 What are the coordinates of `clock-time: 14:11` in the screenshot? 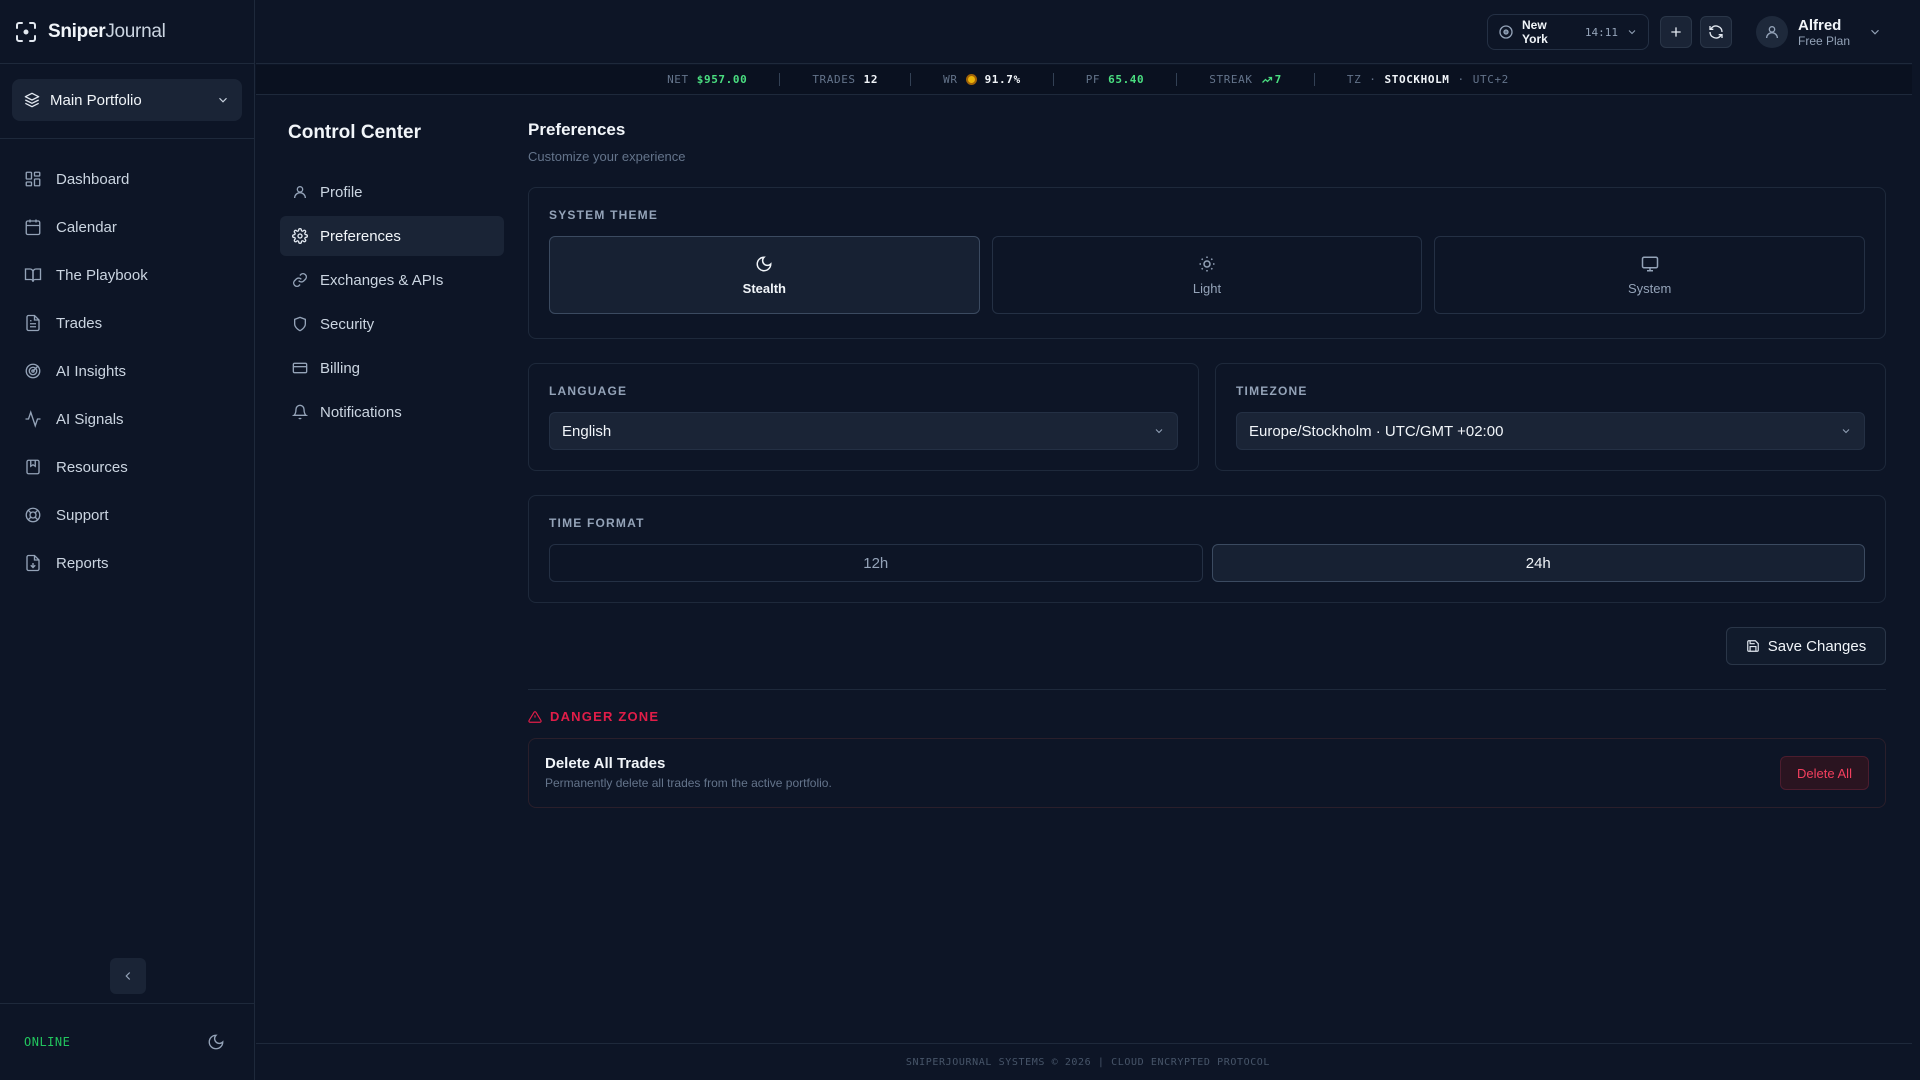 It's located at (1601, 32).